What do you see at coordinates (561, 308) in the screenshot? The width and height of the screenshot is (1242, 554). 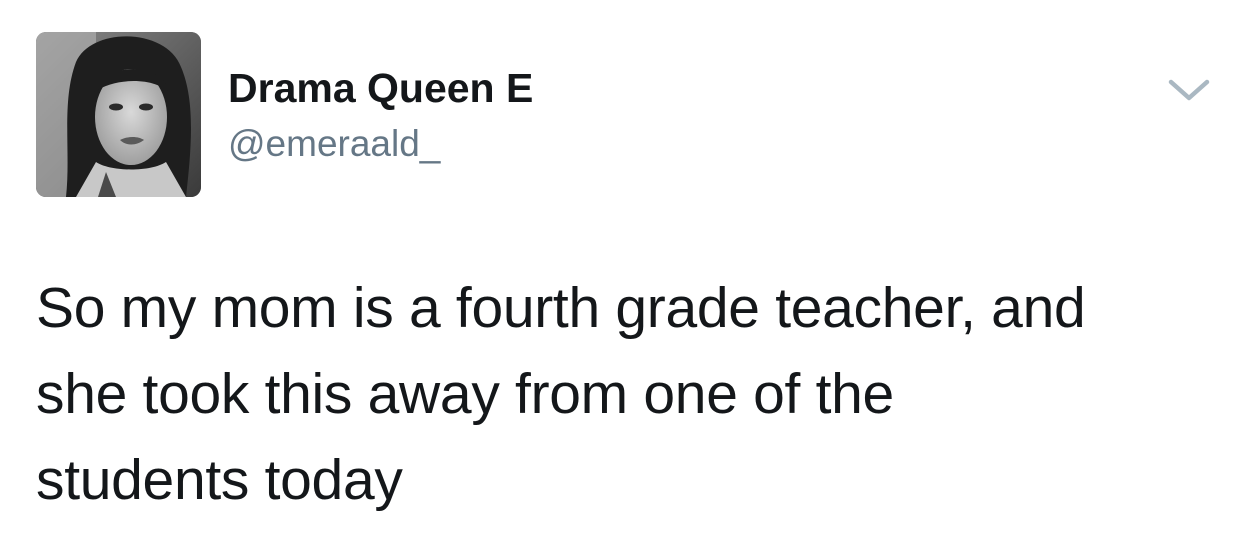 I see `tweet-text-line: So my mom is a fourth grade teacher, and` at bounding box center [561, 308].